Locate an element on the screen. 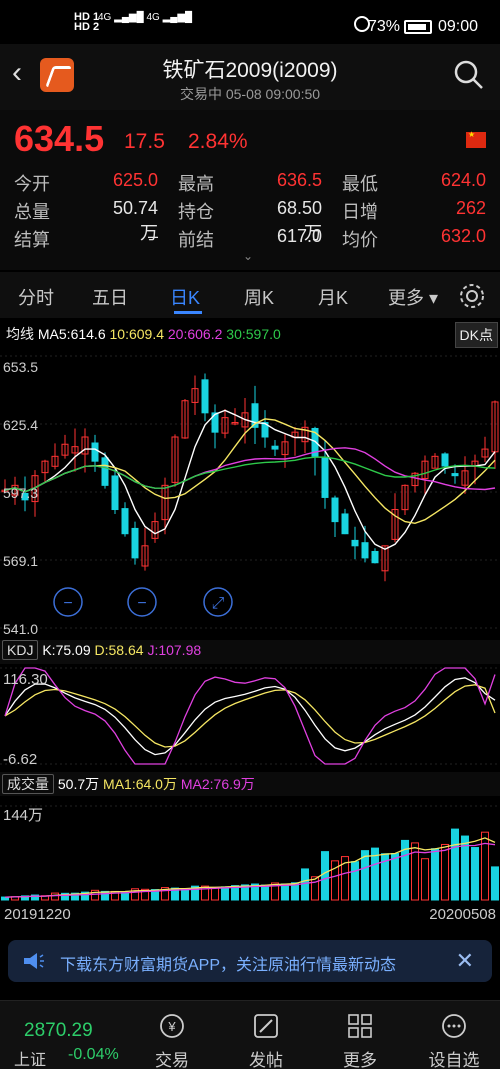  stat-value: 624.0 is located at coordinates (463, 180).